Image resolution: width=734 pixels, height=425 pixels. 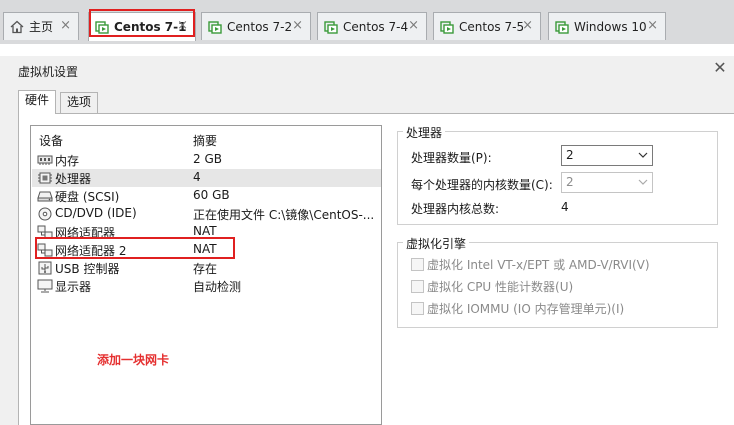 I want to click on device-name: 硬盘 (SCSI), so click(x=87, y=197).